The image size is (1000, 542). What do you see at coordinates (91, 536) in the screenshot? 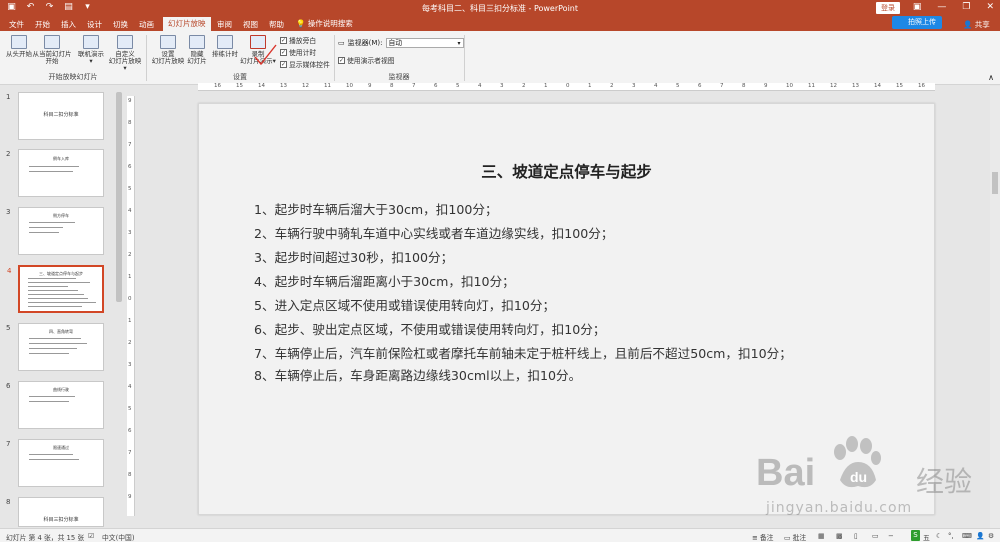
I see `spellcheck-icon: ☑` at bounding box center [91, 536].